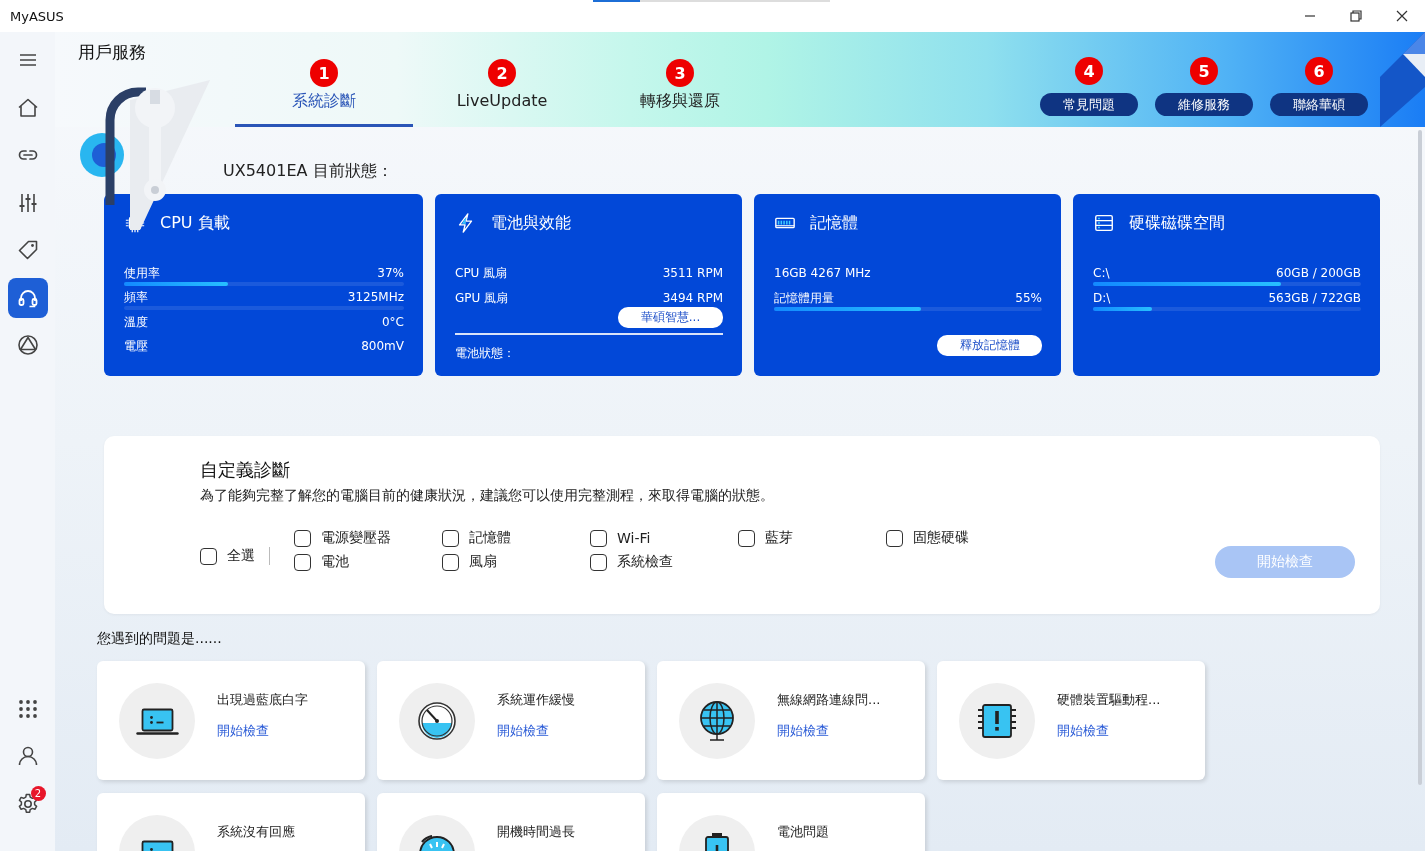 Image resolution: width=1425 pixels, height=851 pixels. I want to click on problem-title: 系統沒有回應, so click(256, 832).